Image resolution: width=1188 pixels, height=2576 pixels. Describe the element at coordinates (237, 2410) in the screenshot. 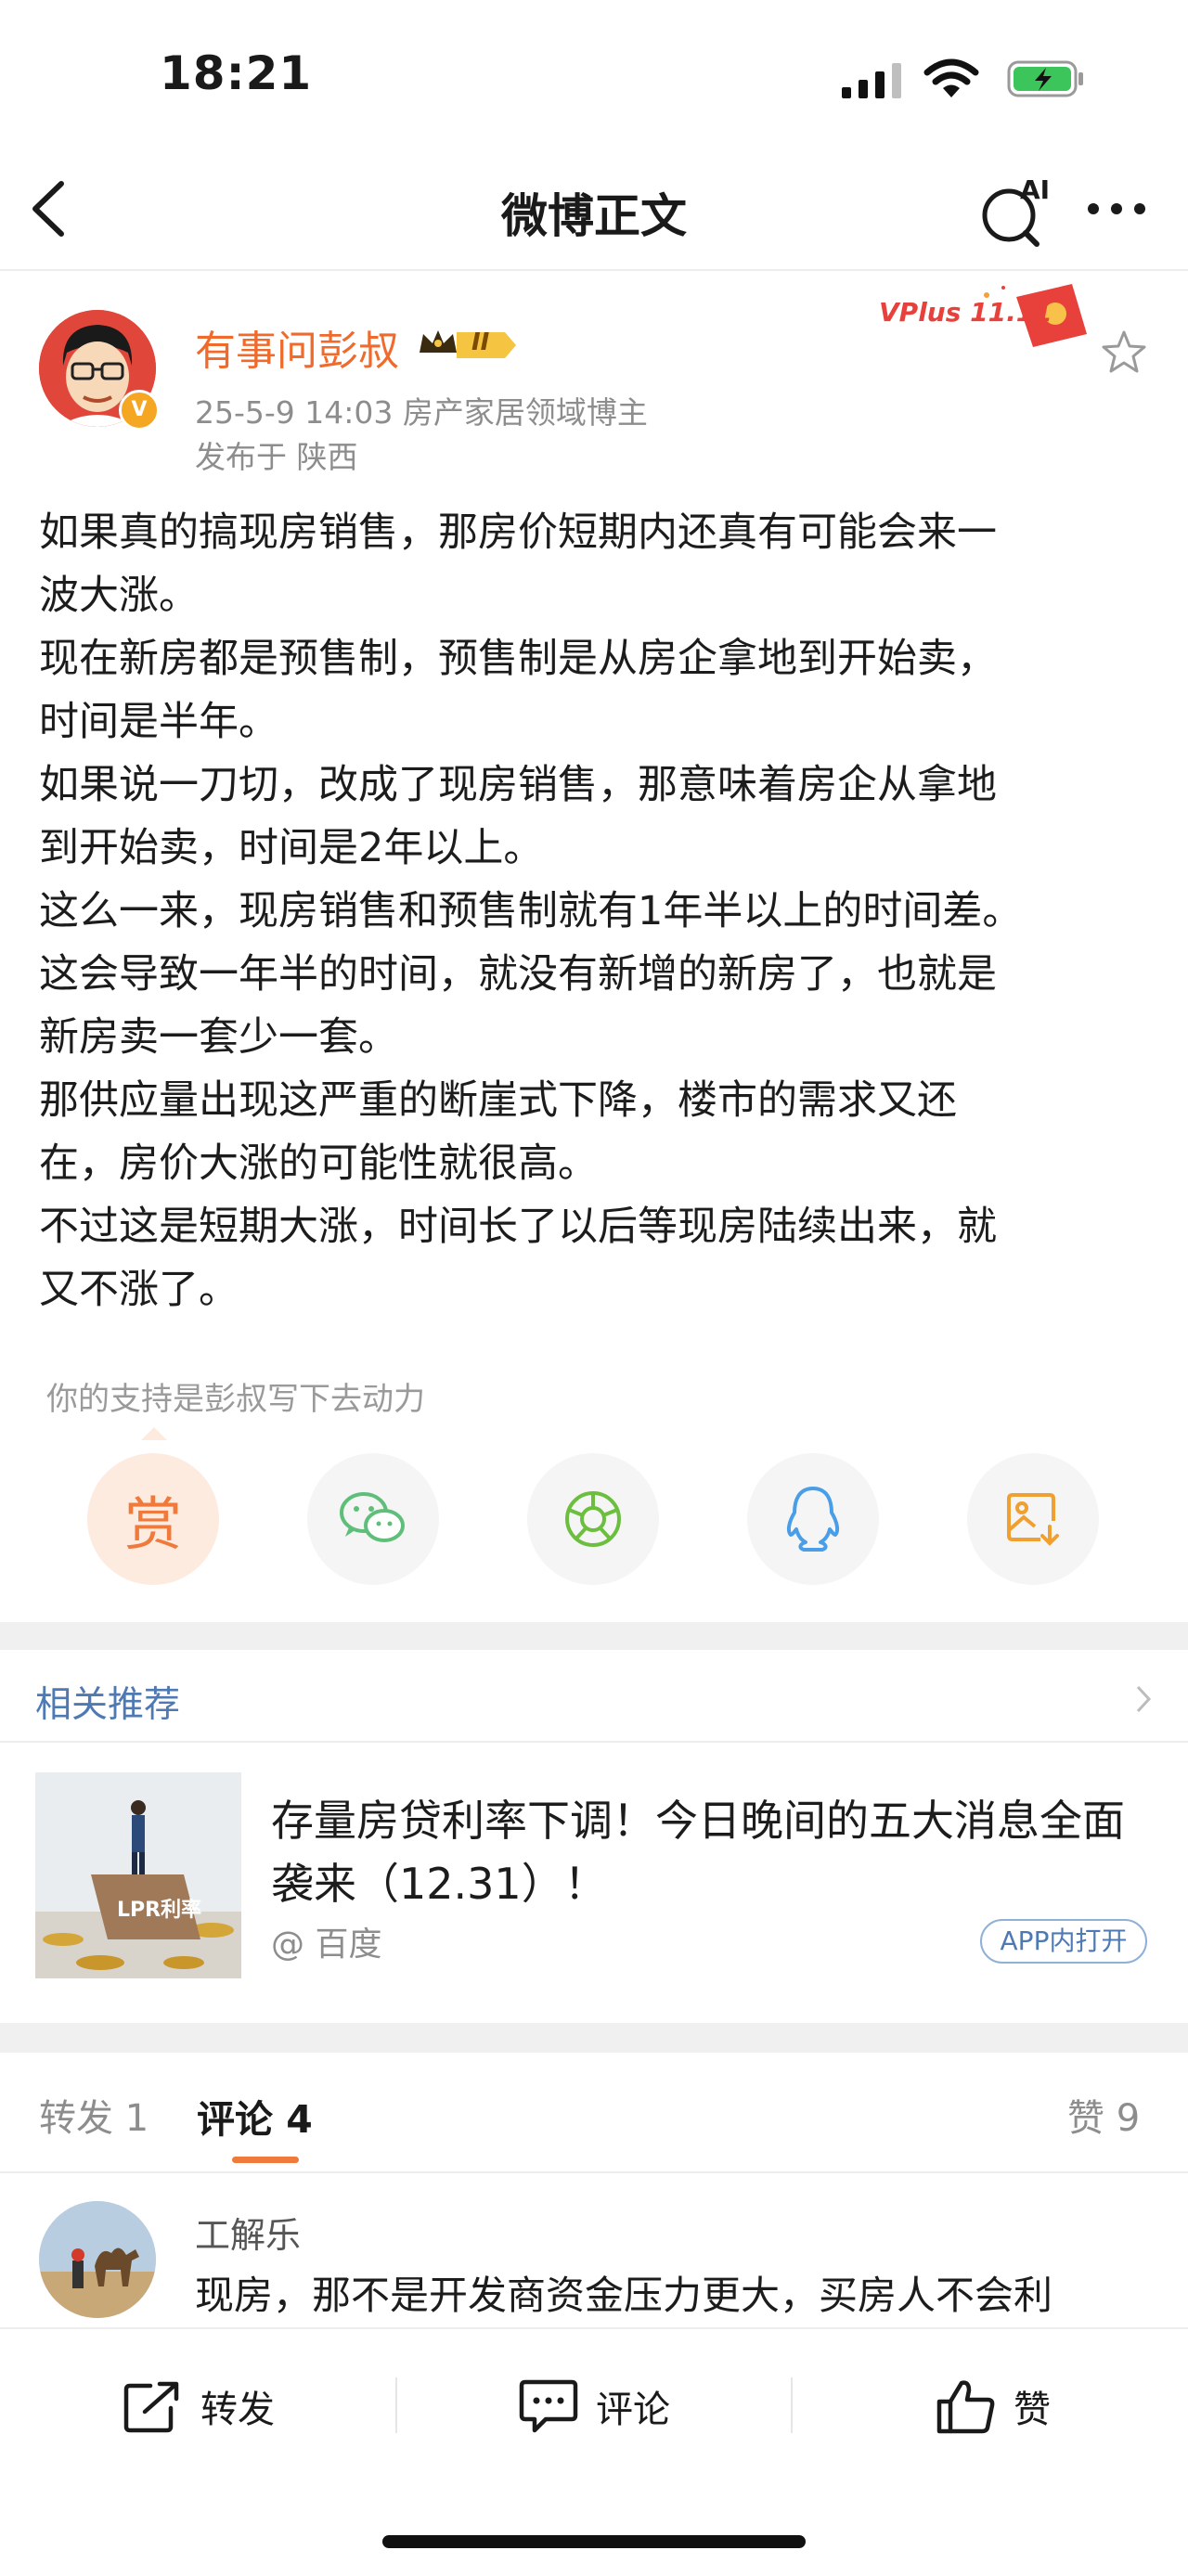

I see `repost-label: 转发` at that location.